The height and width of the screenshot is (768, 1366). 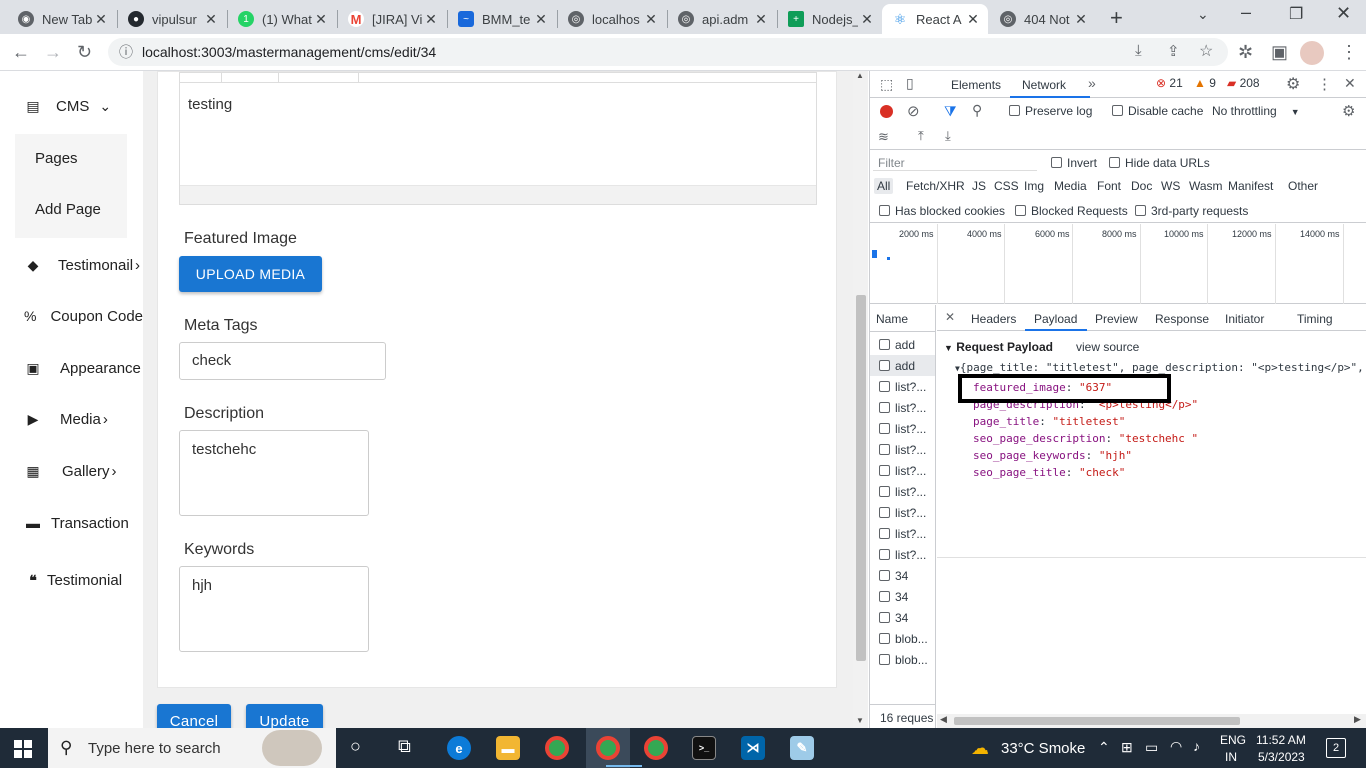 I want to click on sidebar-item-coupon-code: % Coupon Code, so click(x=83, y=316).